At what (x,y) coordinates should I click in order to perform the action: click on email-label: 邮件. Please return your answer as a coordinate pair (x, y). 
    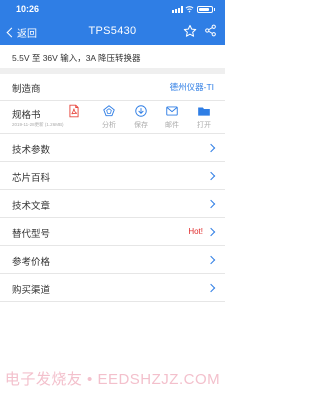
    Looking at the image, I should click on (172, 125).